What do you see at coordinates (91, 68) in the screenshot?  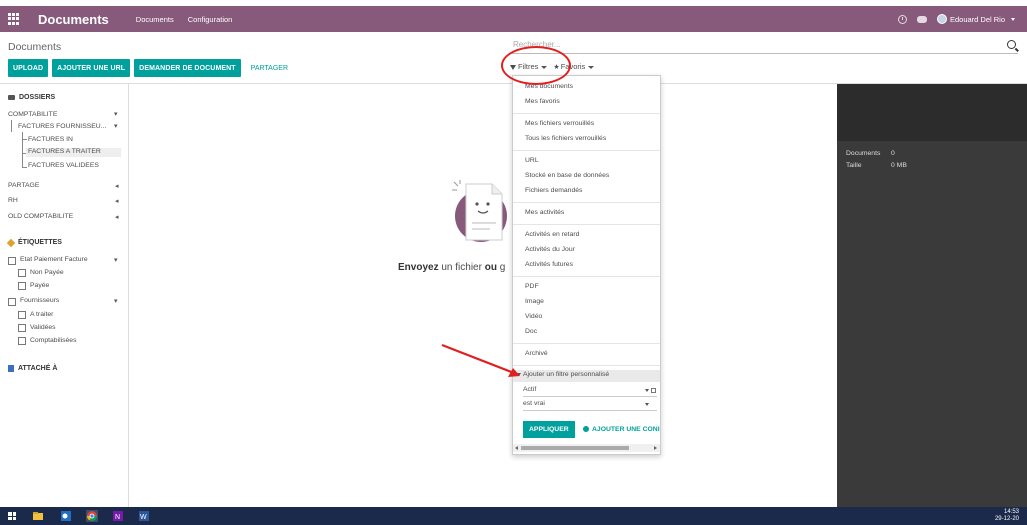 I see `add-url-button: AJOUTER UNE URL` at bounding box center [91, 68].